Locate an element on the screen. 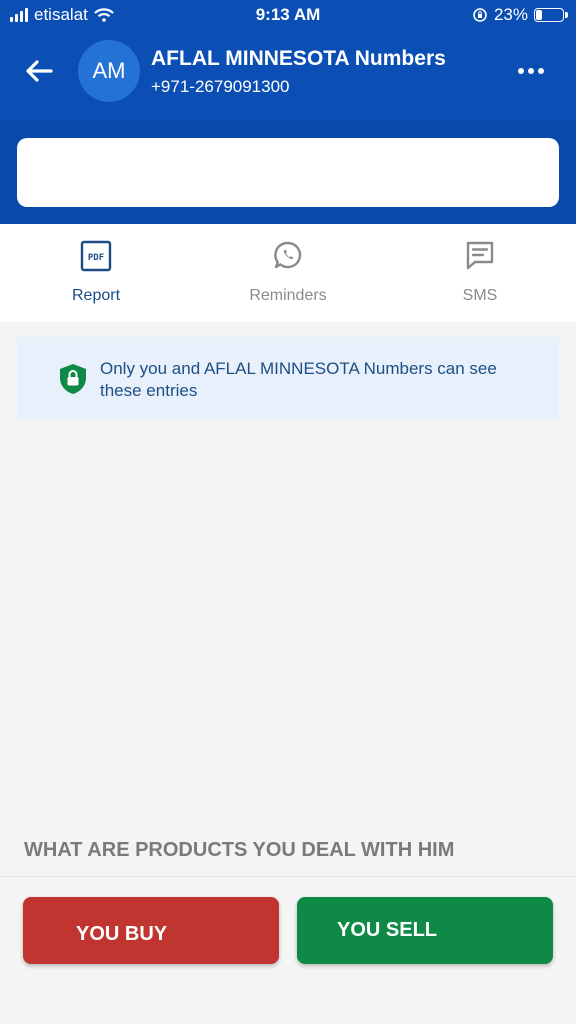  products-prompt: WHAT ARE PRODUCTS YOU DEAL WITH HIM is located at coordinates (239, 850).